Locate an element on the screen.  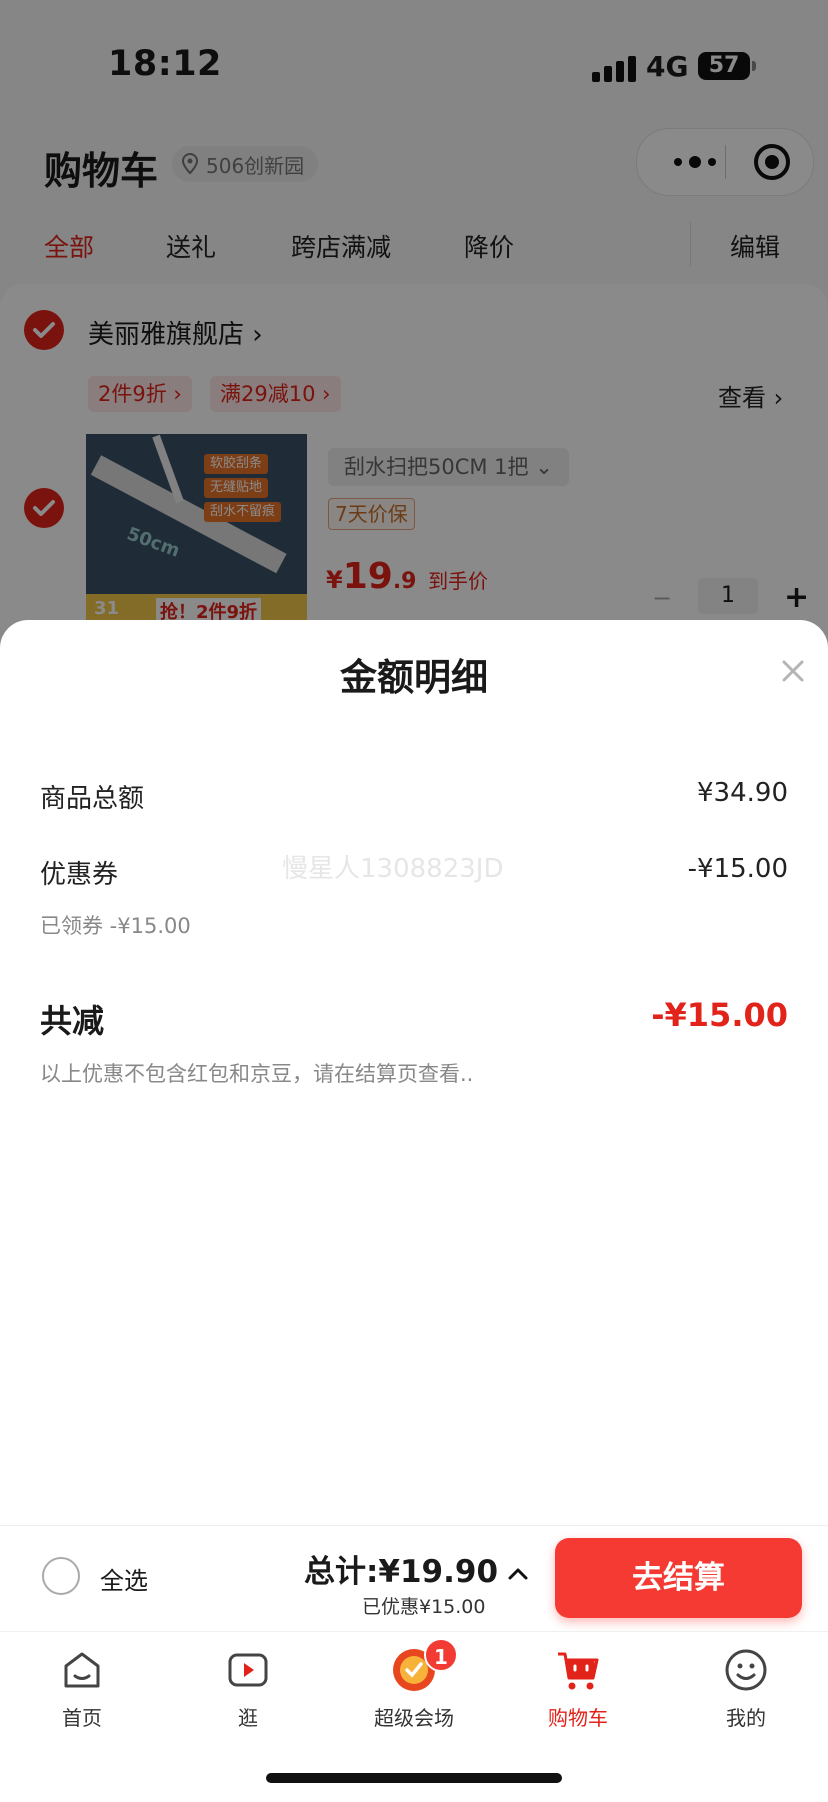
total-discount-label: 共减 is located at coordinates (72, 1021).